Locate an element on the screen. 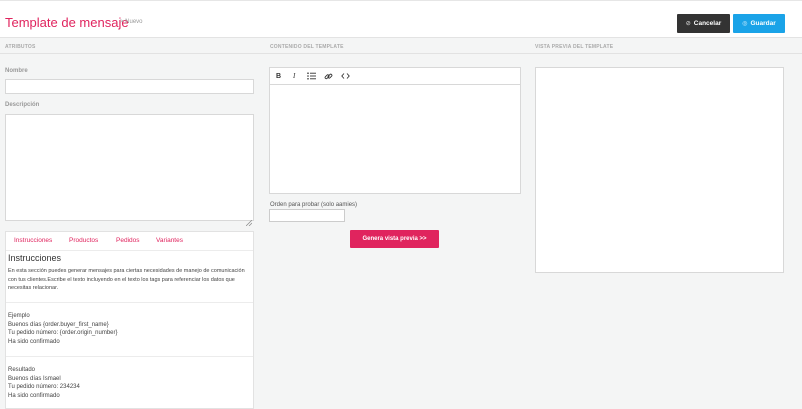 This screenshot has height=409, width=802. result-line: Ha sido confirmado is located at coordinates (34, 395).